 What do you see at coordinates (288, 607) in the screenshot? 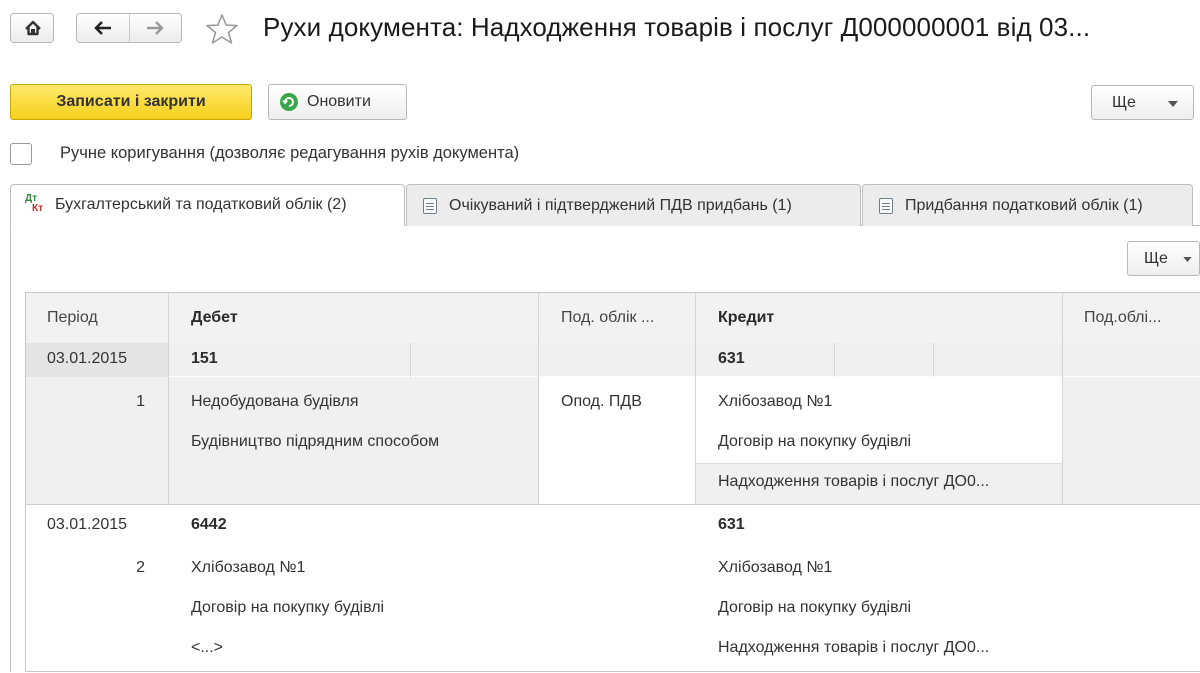
I see `debit-subconto: Договір на покупку будівлі` at bounding box center [288, 607].